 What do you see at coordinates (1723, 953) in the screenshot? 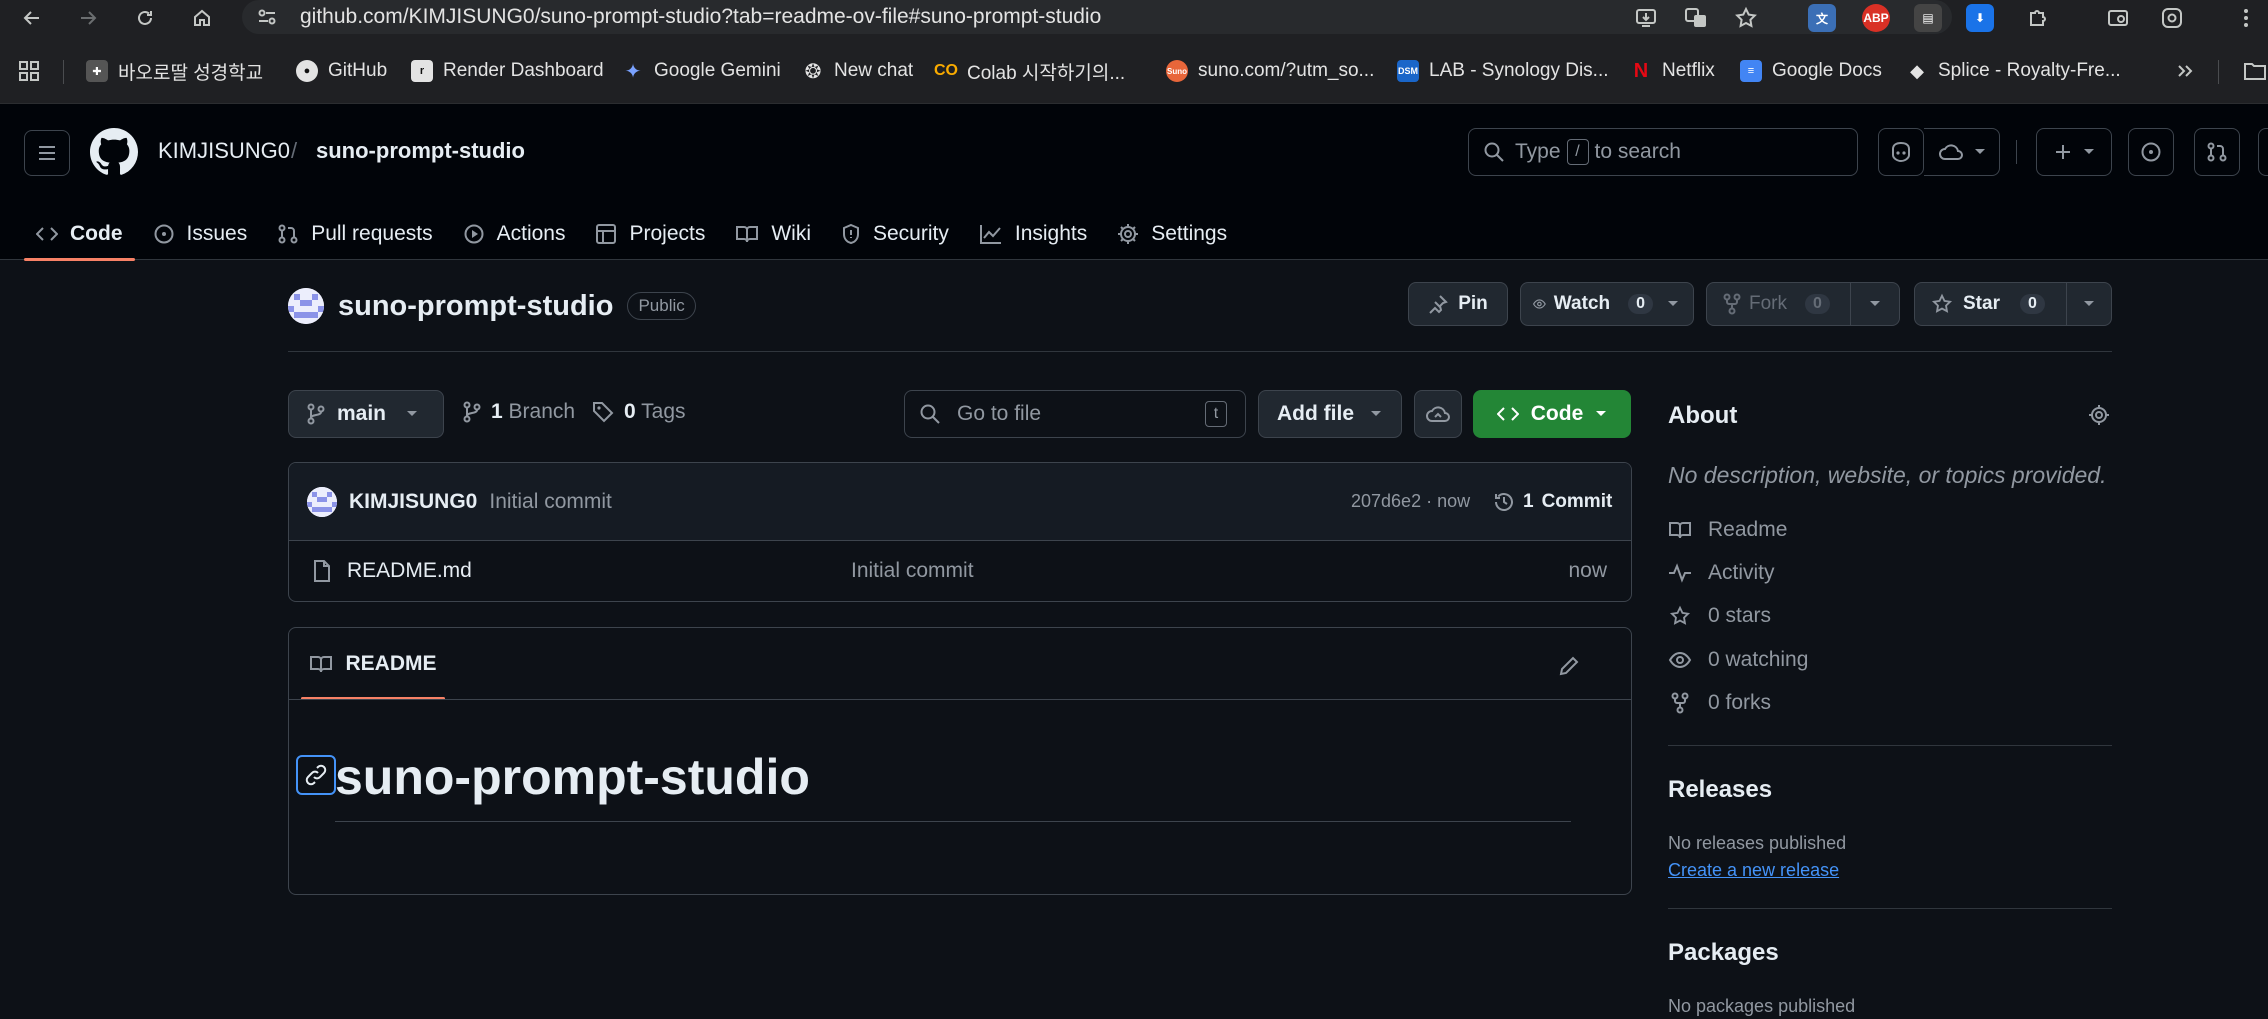
I see `packages-title: Packages` at bounding box center [1723, 953].